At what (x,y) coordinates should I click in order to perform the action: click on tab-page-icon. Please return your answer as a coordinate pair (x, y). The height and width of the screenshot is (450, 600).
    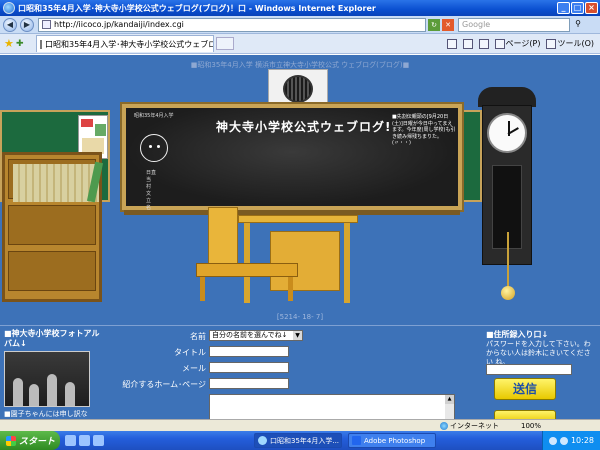
    Looking at the image, I should click on (41, 44).